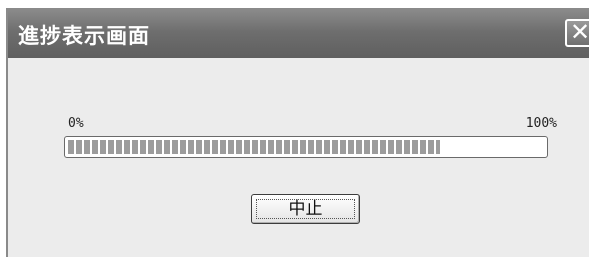 Image resolution: width=589 pixels, height=257 pixels. What do you see at coordinates (254, 147) in the screenshot?
I see `progress-fill` at bounding box center [254, 147].